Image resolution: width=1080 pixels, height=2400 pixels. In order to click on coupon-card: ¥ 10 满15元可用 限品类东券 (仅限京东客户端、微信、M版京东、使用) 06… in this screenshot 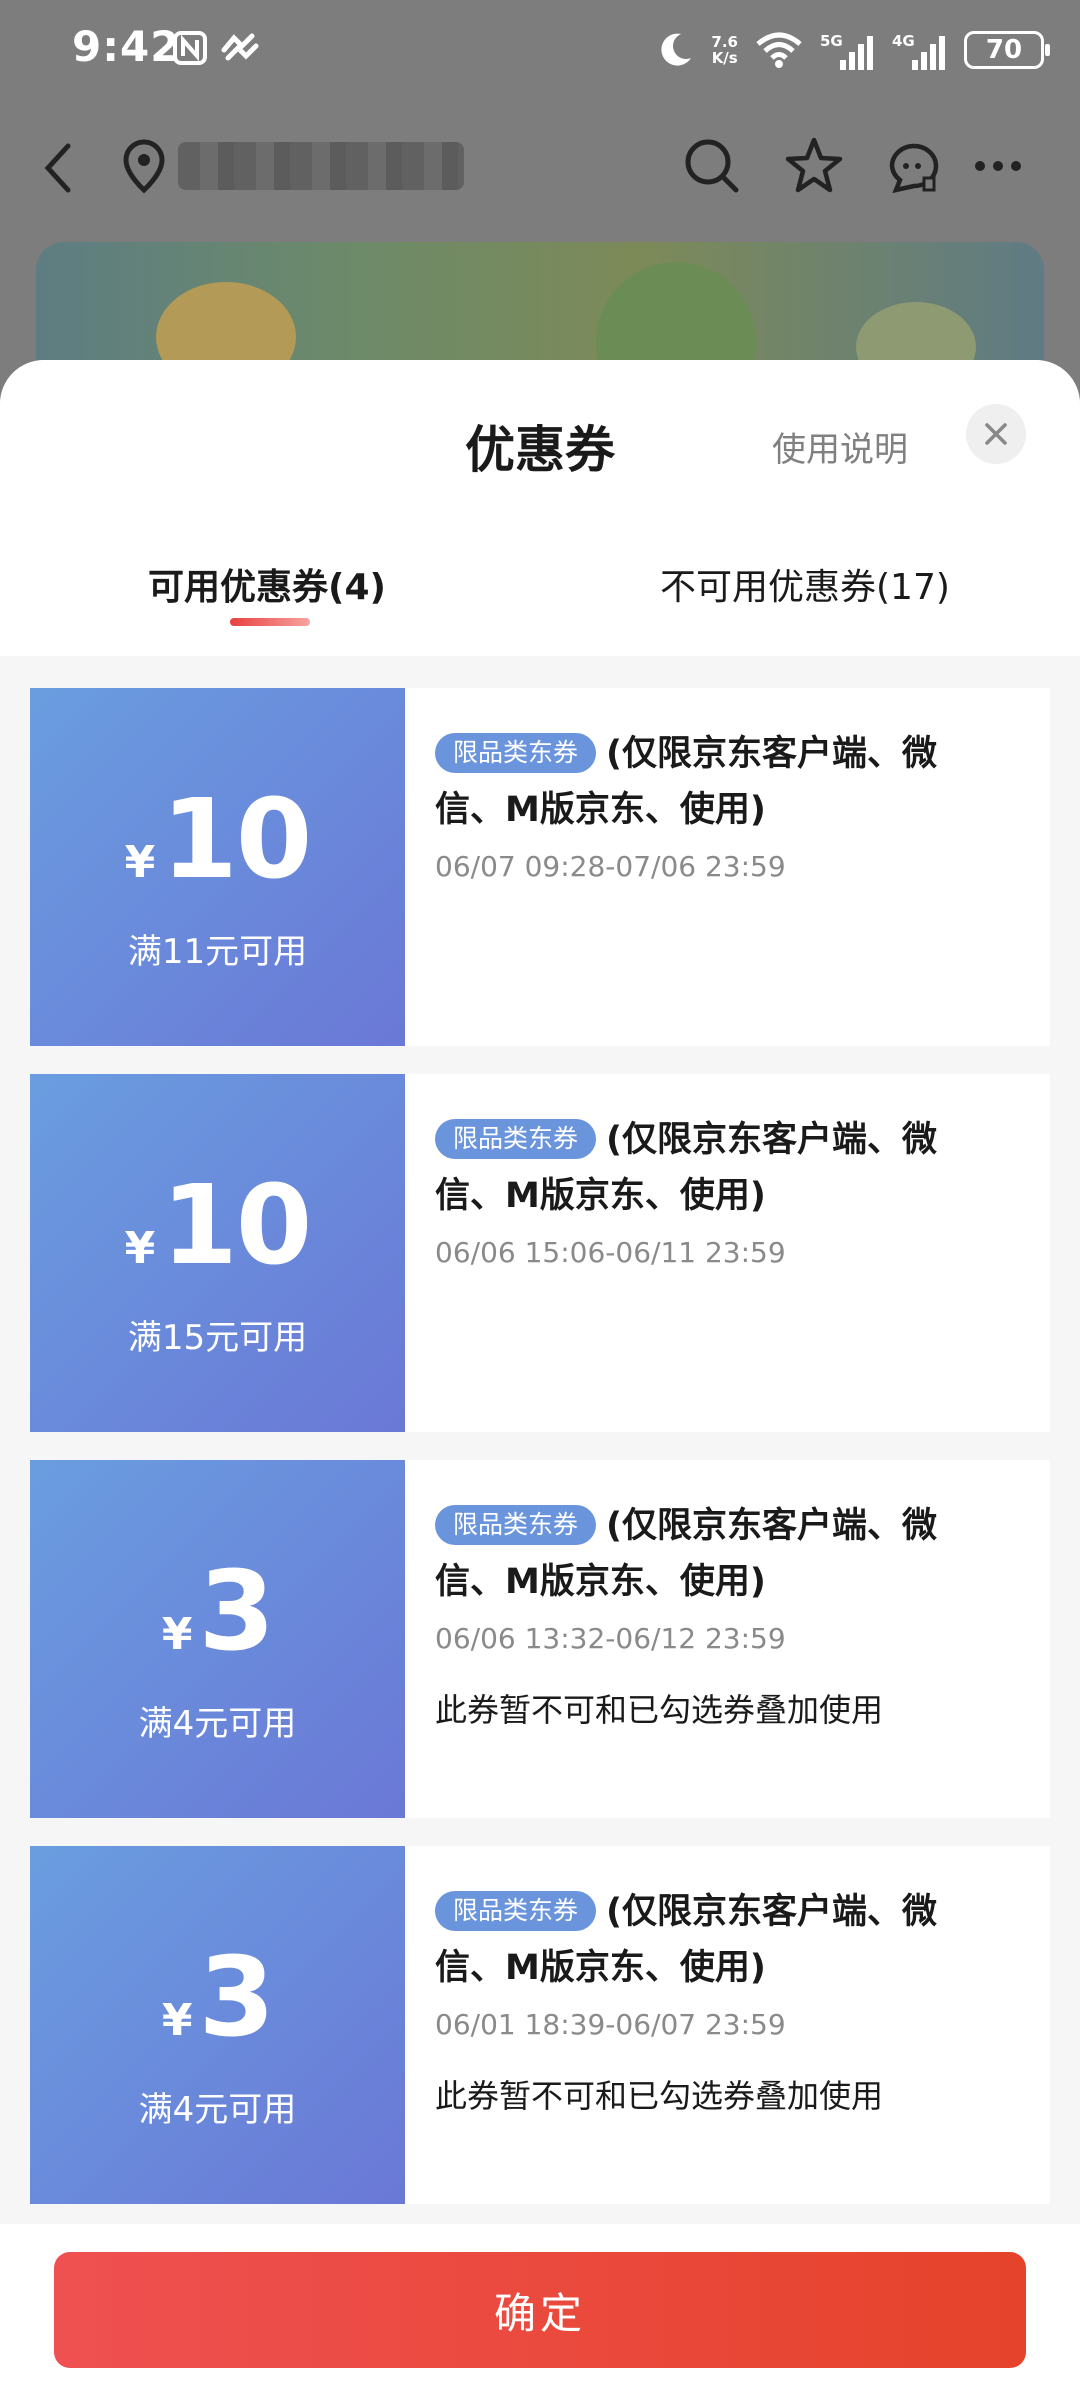, I will do `click(537, 1253)`.